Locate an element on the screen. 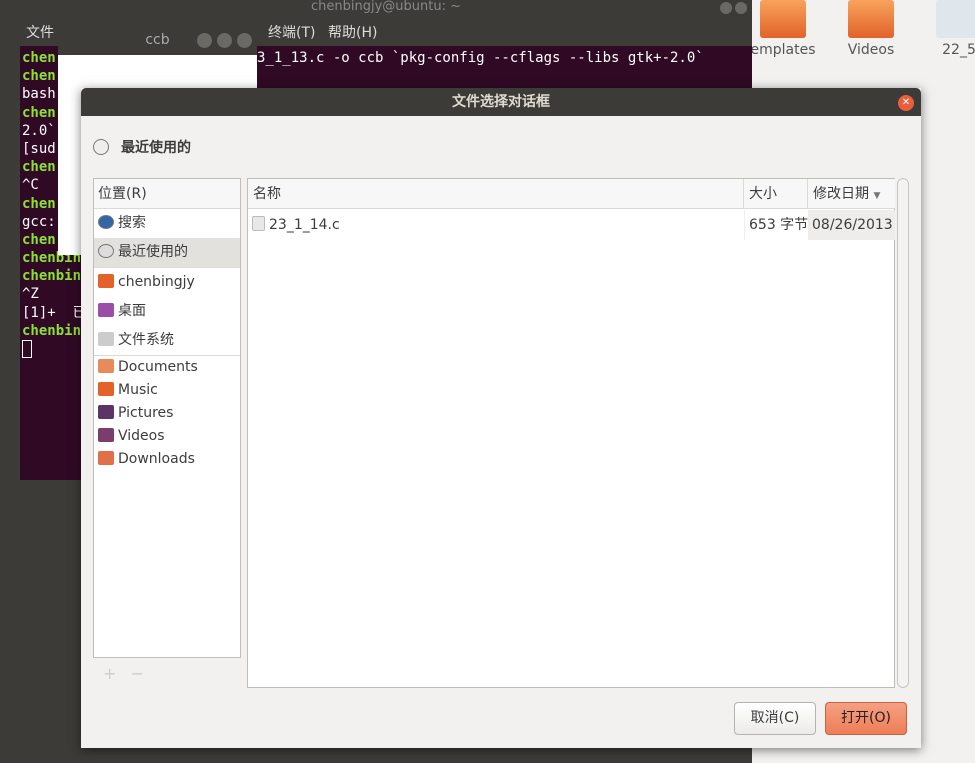 The image size is (975, 763). file-modified: 08/26/2013 is located at coordinates (851, 225).